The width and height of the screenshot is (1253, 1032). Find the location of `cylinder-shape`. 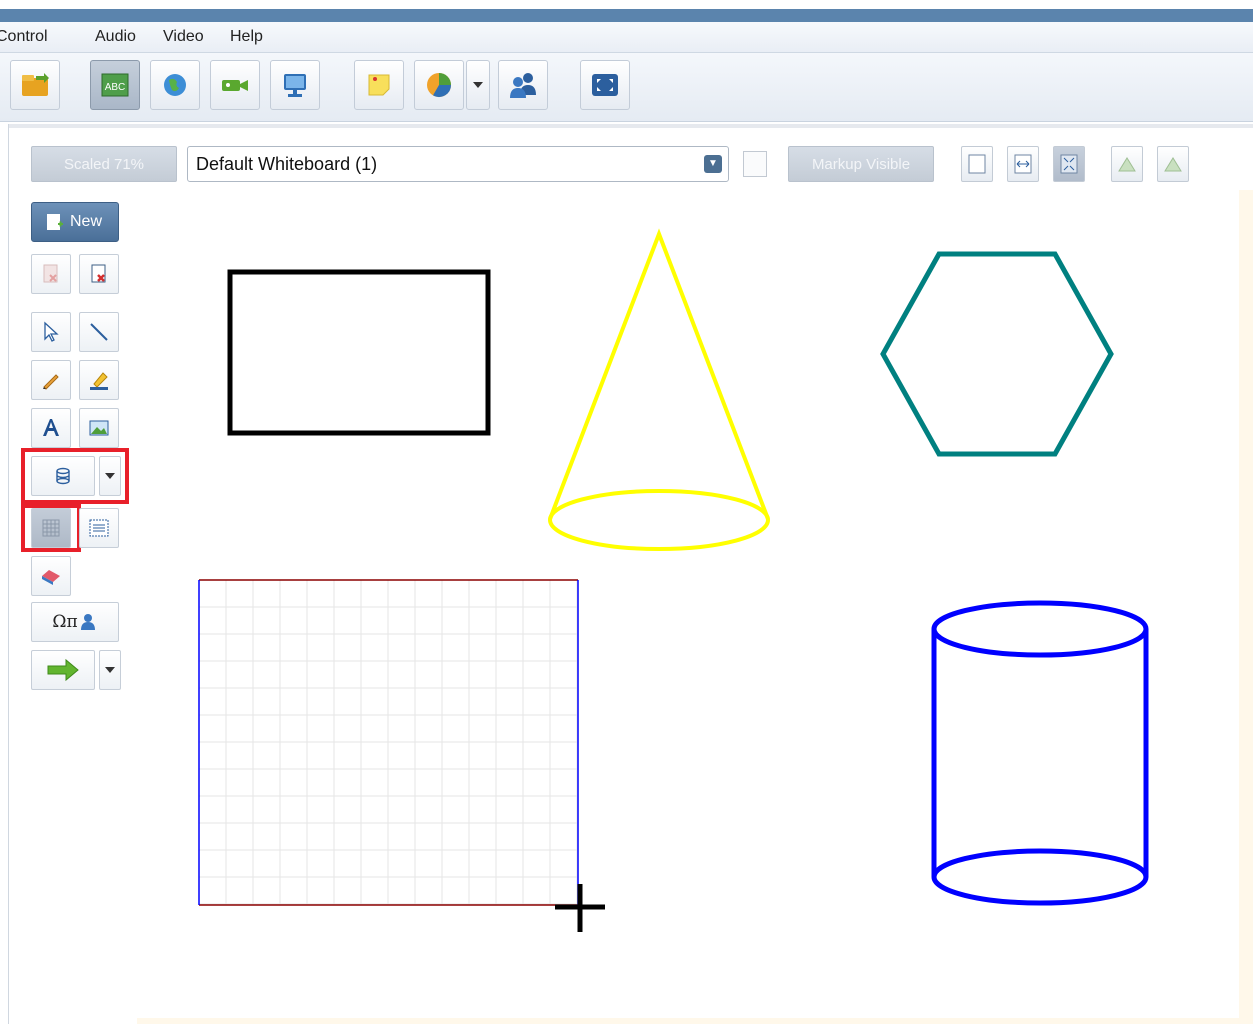

cylinder-shape is located at coordinates (1040, 753).